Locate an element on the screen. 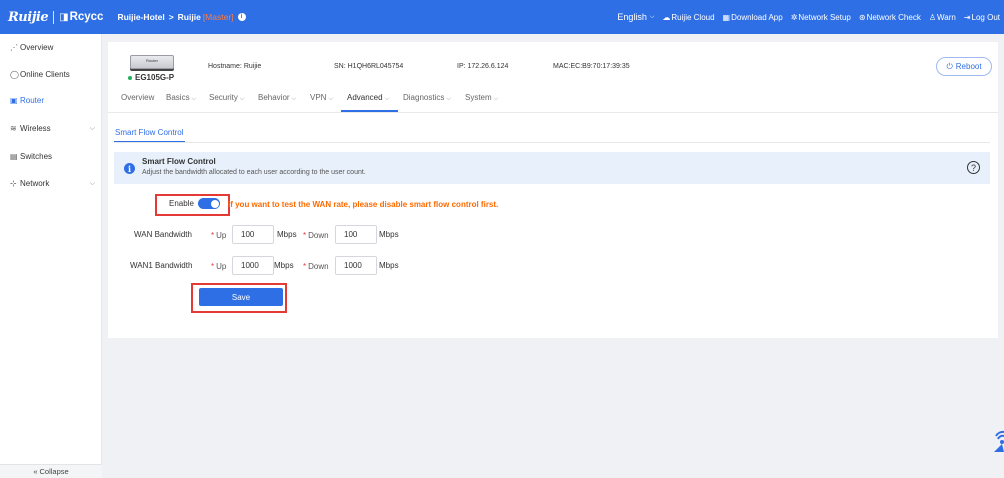 This screenshot has width=1004, height=478. sidebar-item-router: ▣ Router is located at coordinates (52, 100).